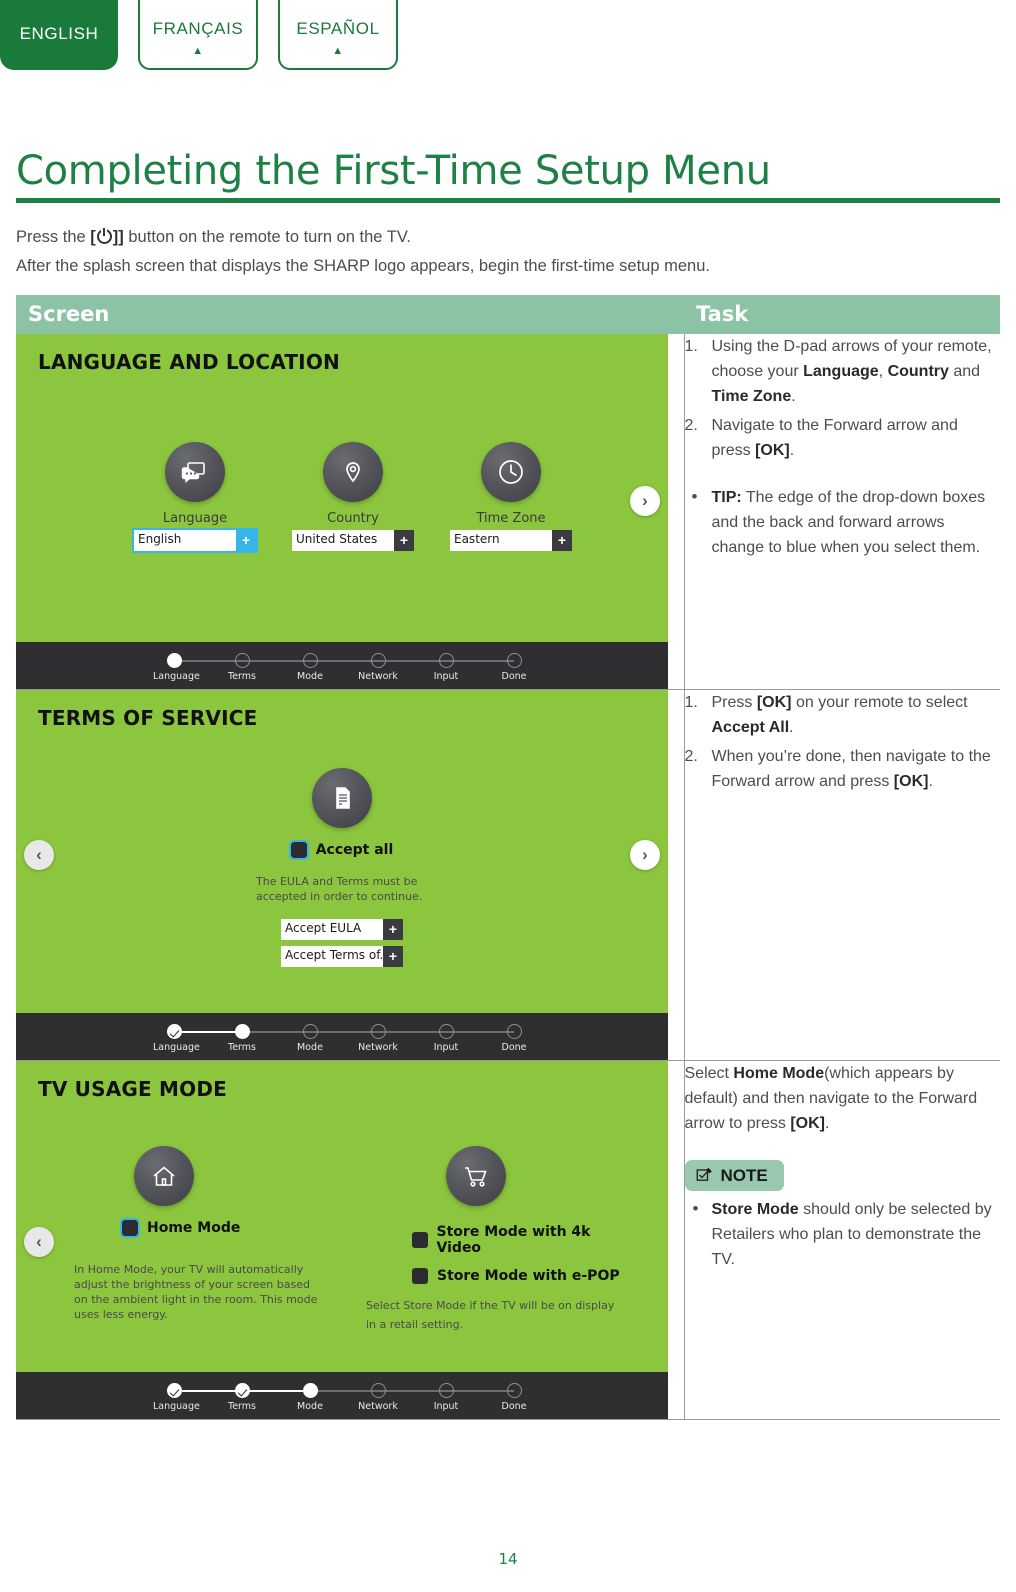 This screenshot has width=1016, height=1592. What do you see at coordinates (195, 518) in the screenshot?
I see `option-language-label: Language` at bounding box center [195, 518].